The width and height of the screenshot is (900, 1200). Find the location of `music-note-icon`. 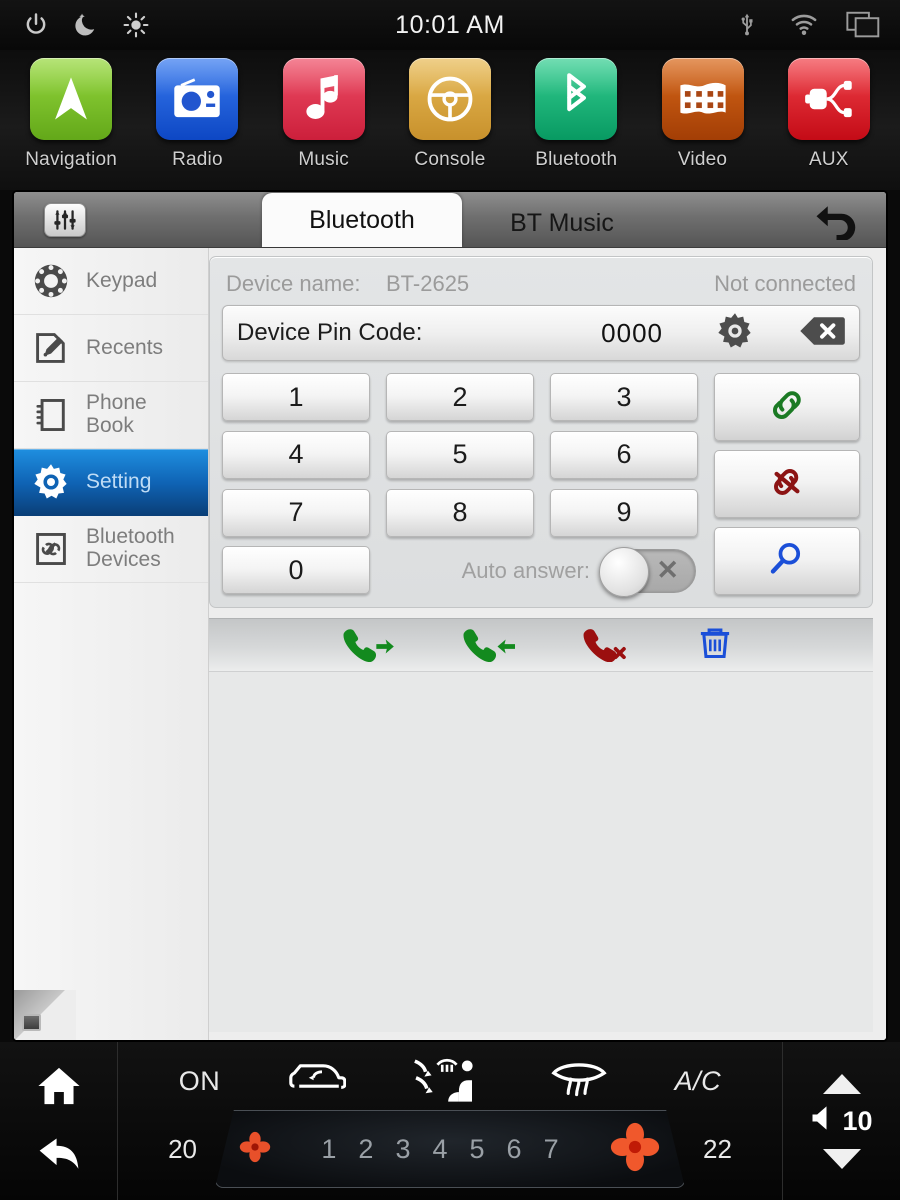

music-note-icon is located at coordinates (323, 99).